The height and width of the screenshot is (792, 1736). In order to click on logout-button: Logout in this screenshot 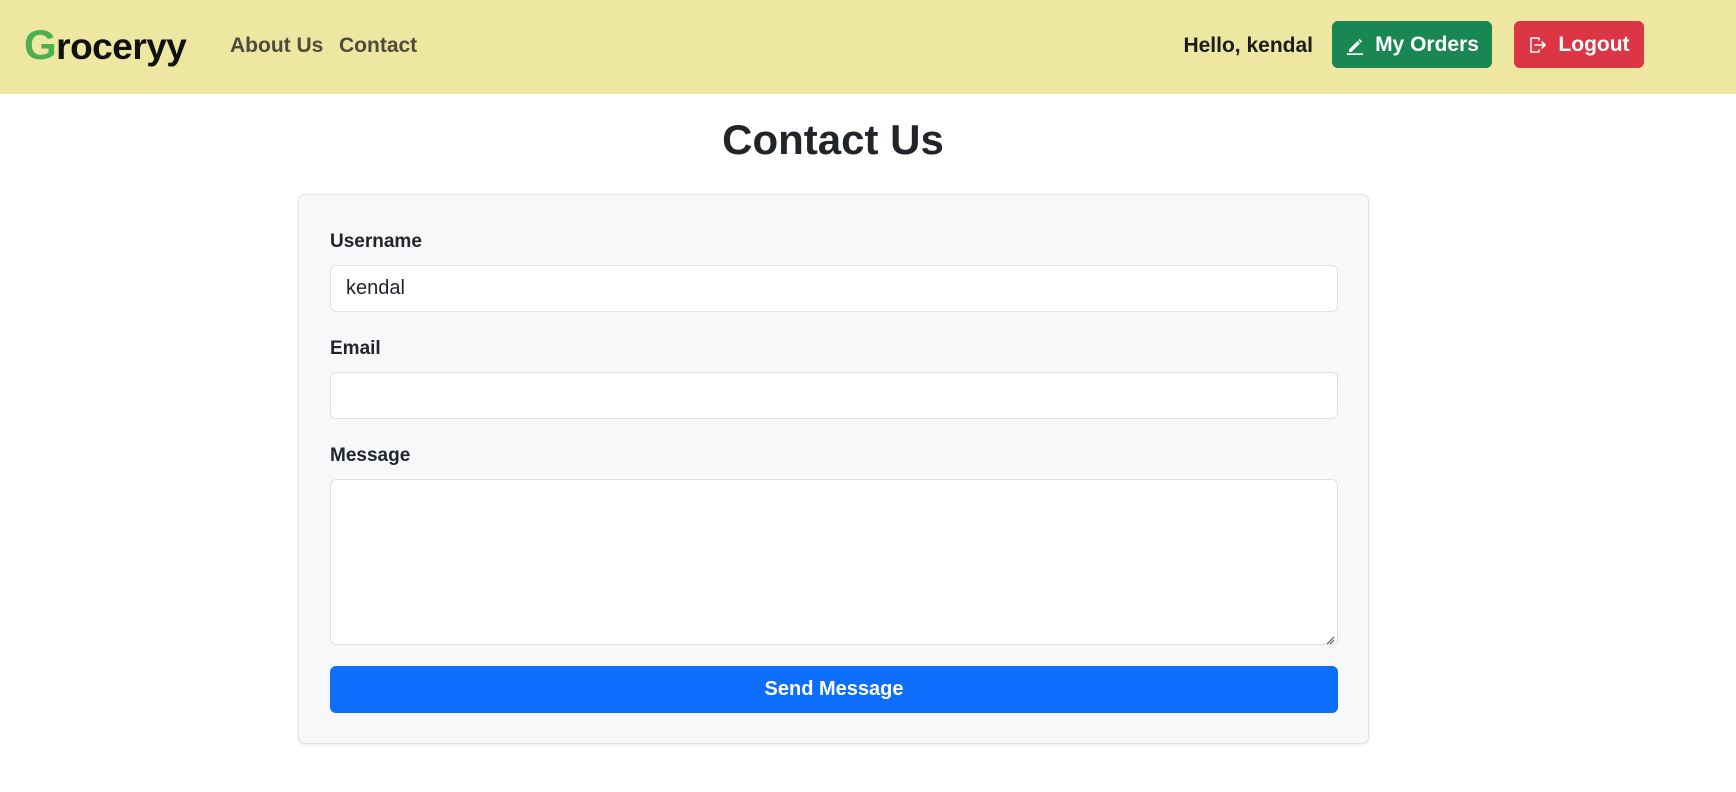, I will do `click(1579, 44)`.